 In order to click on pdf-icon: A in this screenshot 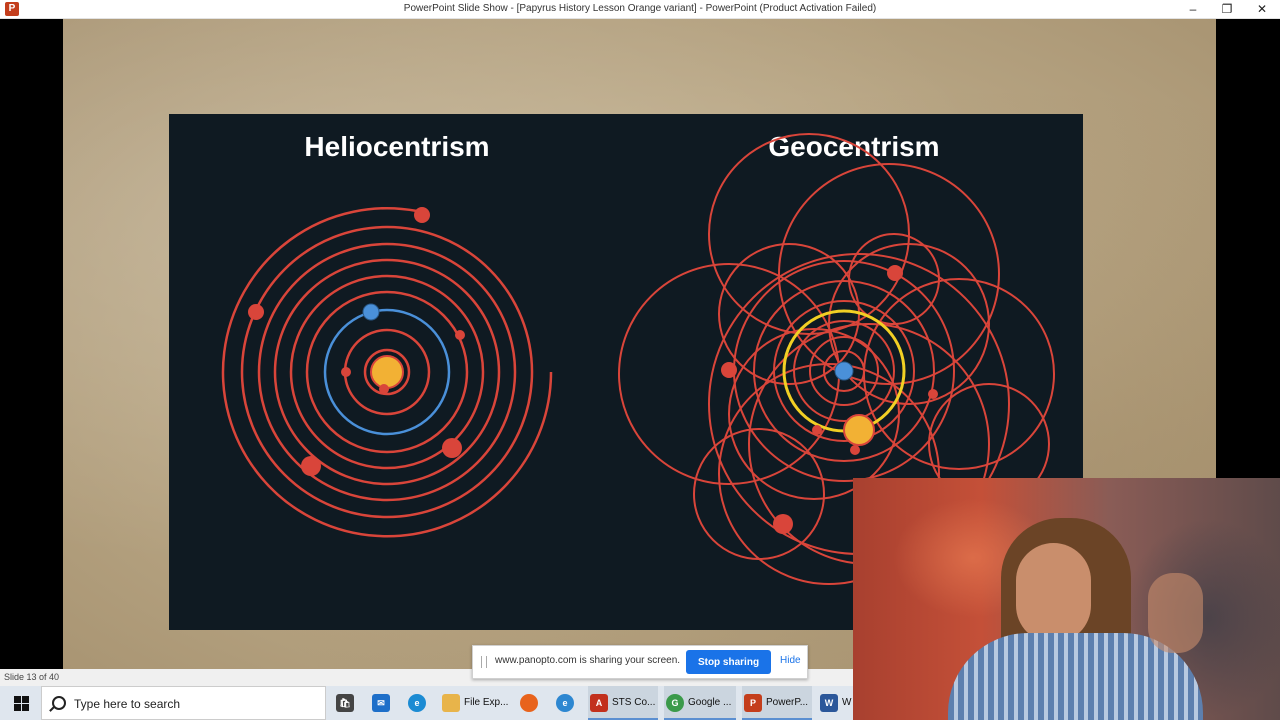, I will do `click(599, 703)`.